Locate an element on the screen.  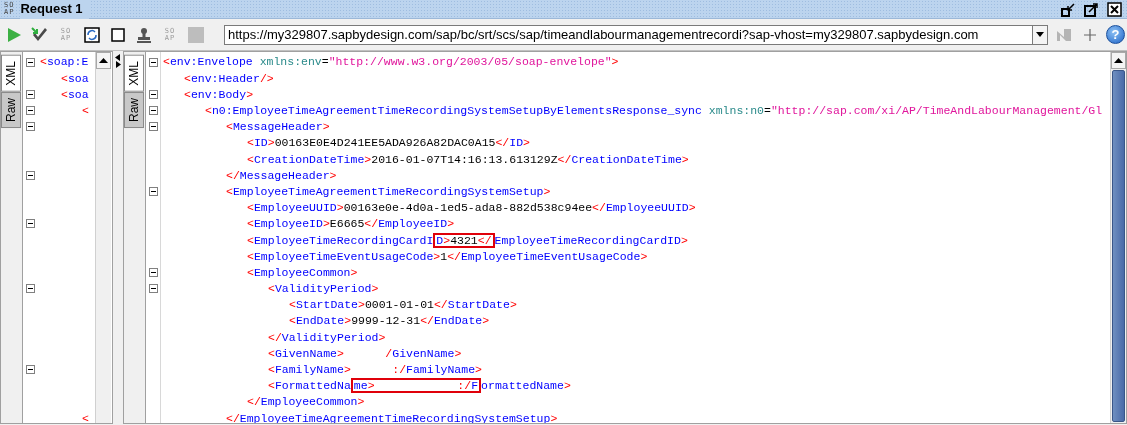
code-text: <EmployeeTimeRecordingCardI is located at coordinates (340, 240).